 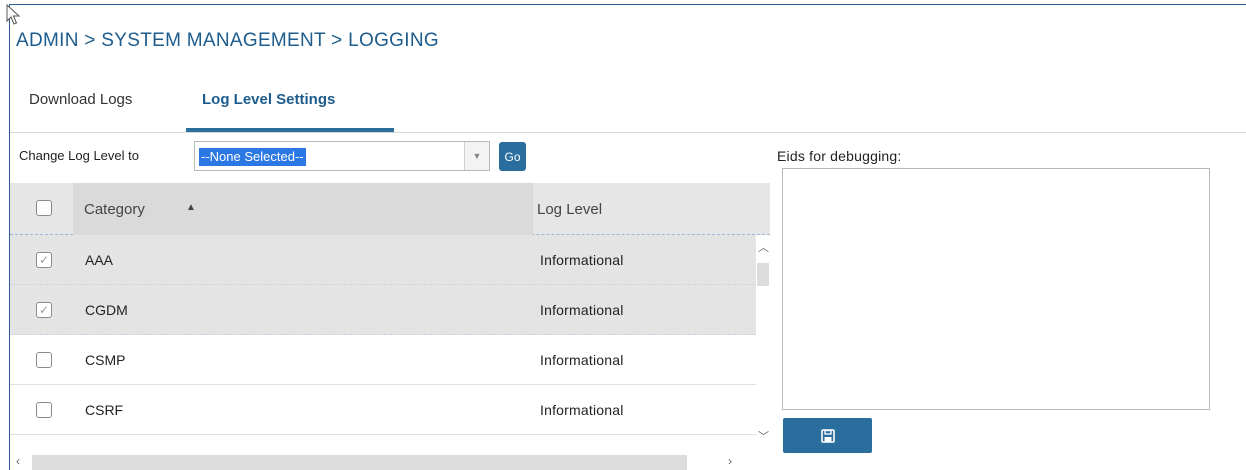 What do you see at coordinates (763, 247) in the screenshot?
I see `scroll-up-icon: ︿` at bounding box center [763, 247].